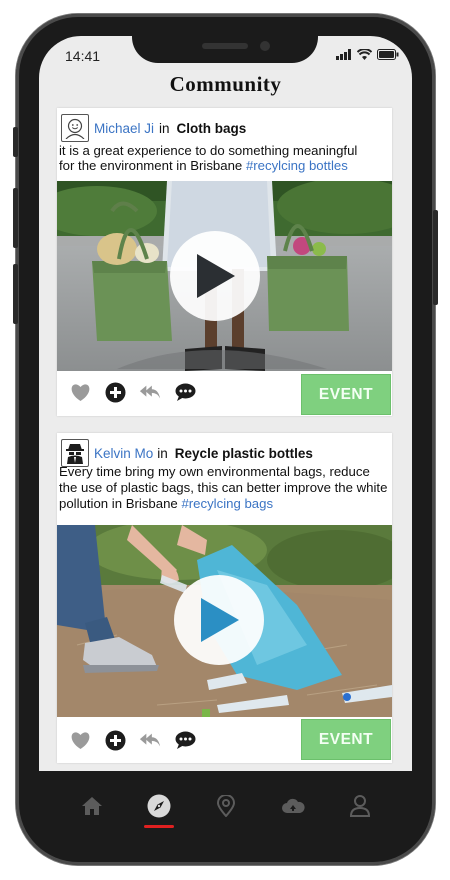 The image size is (450, 880). I want to click on status-time: 14:41, so click(83, 56).